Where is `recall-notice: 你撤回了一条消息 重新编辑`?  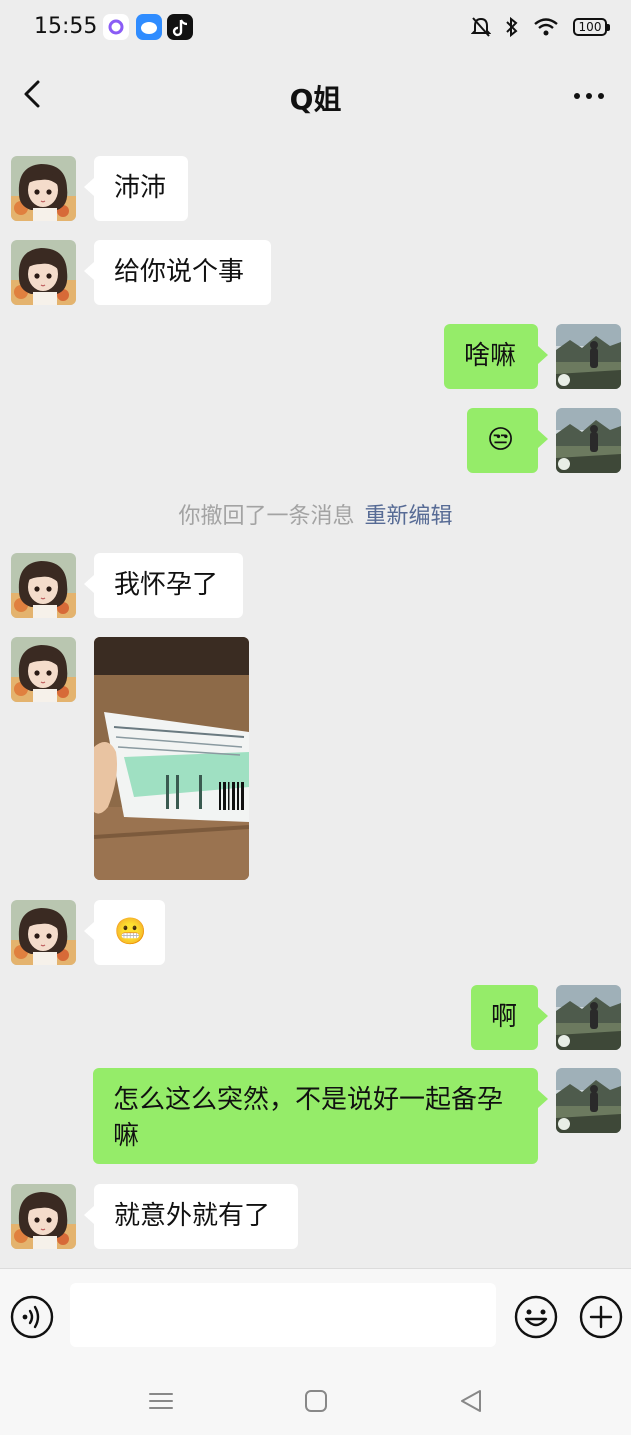
recall-notice: 你撤回了一条消息 重新编辑 is located at coordinates (315, 514).